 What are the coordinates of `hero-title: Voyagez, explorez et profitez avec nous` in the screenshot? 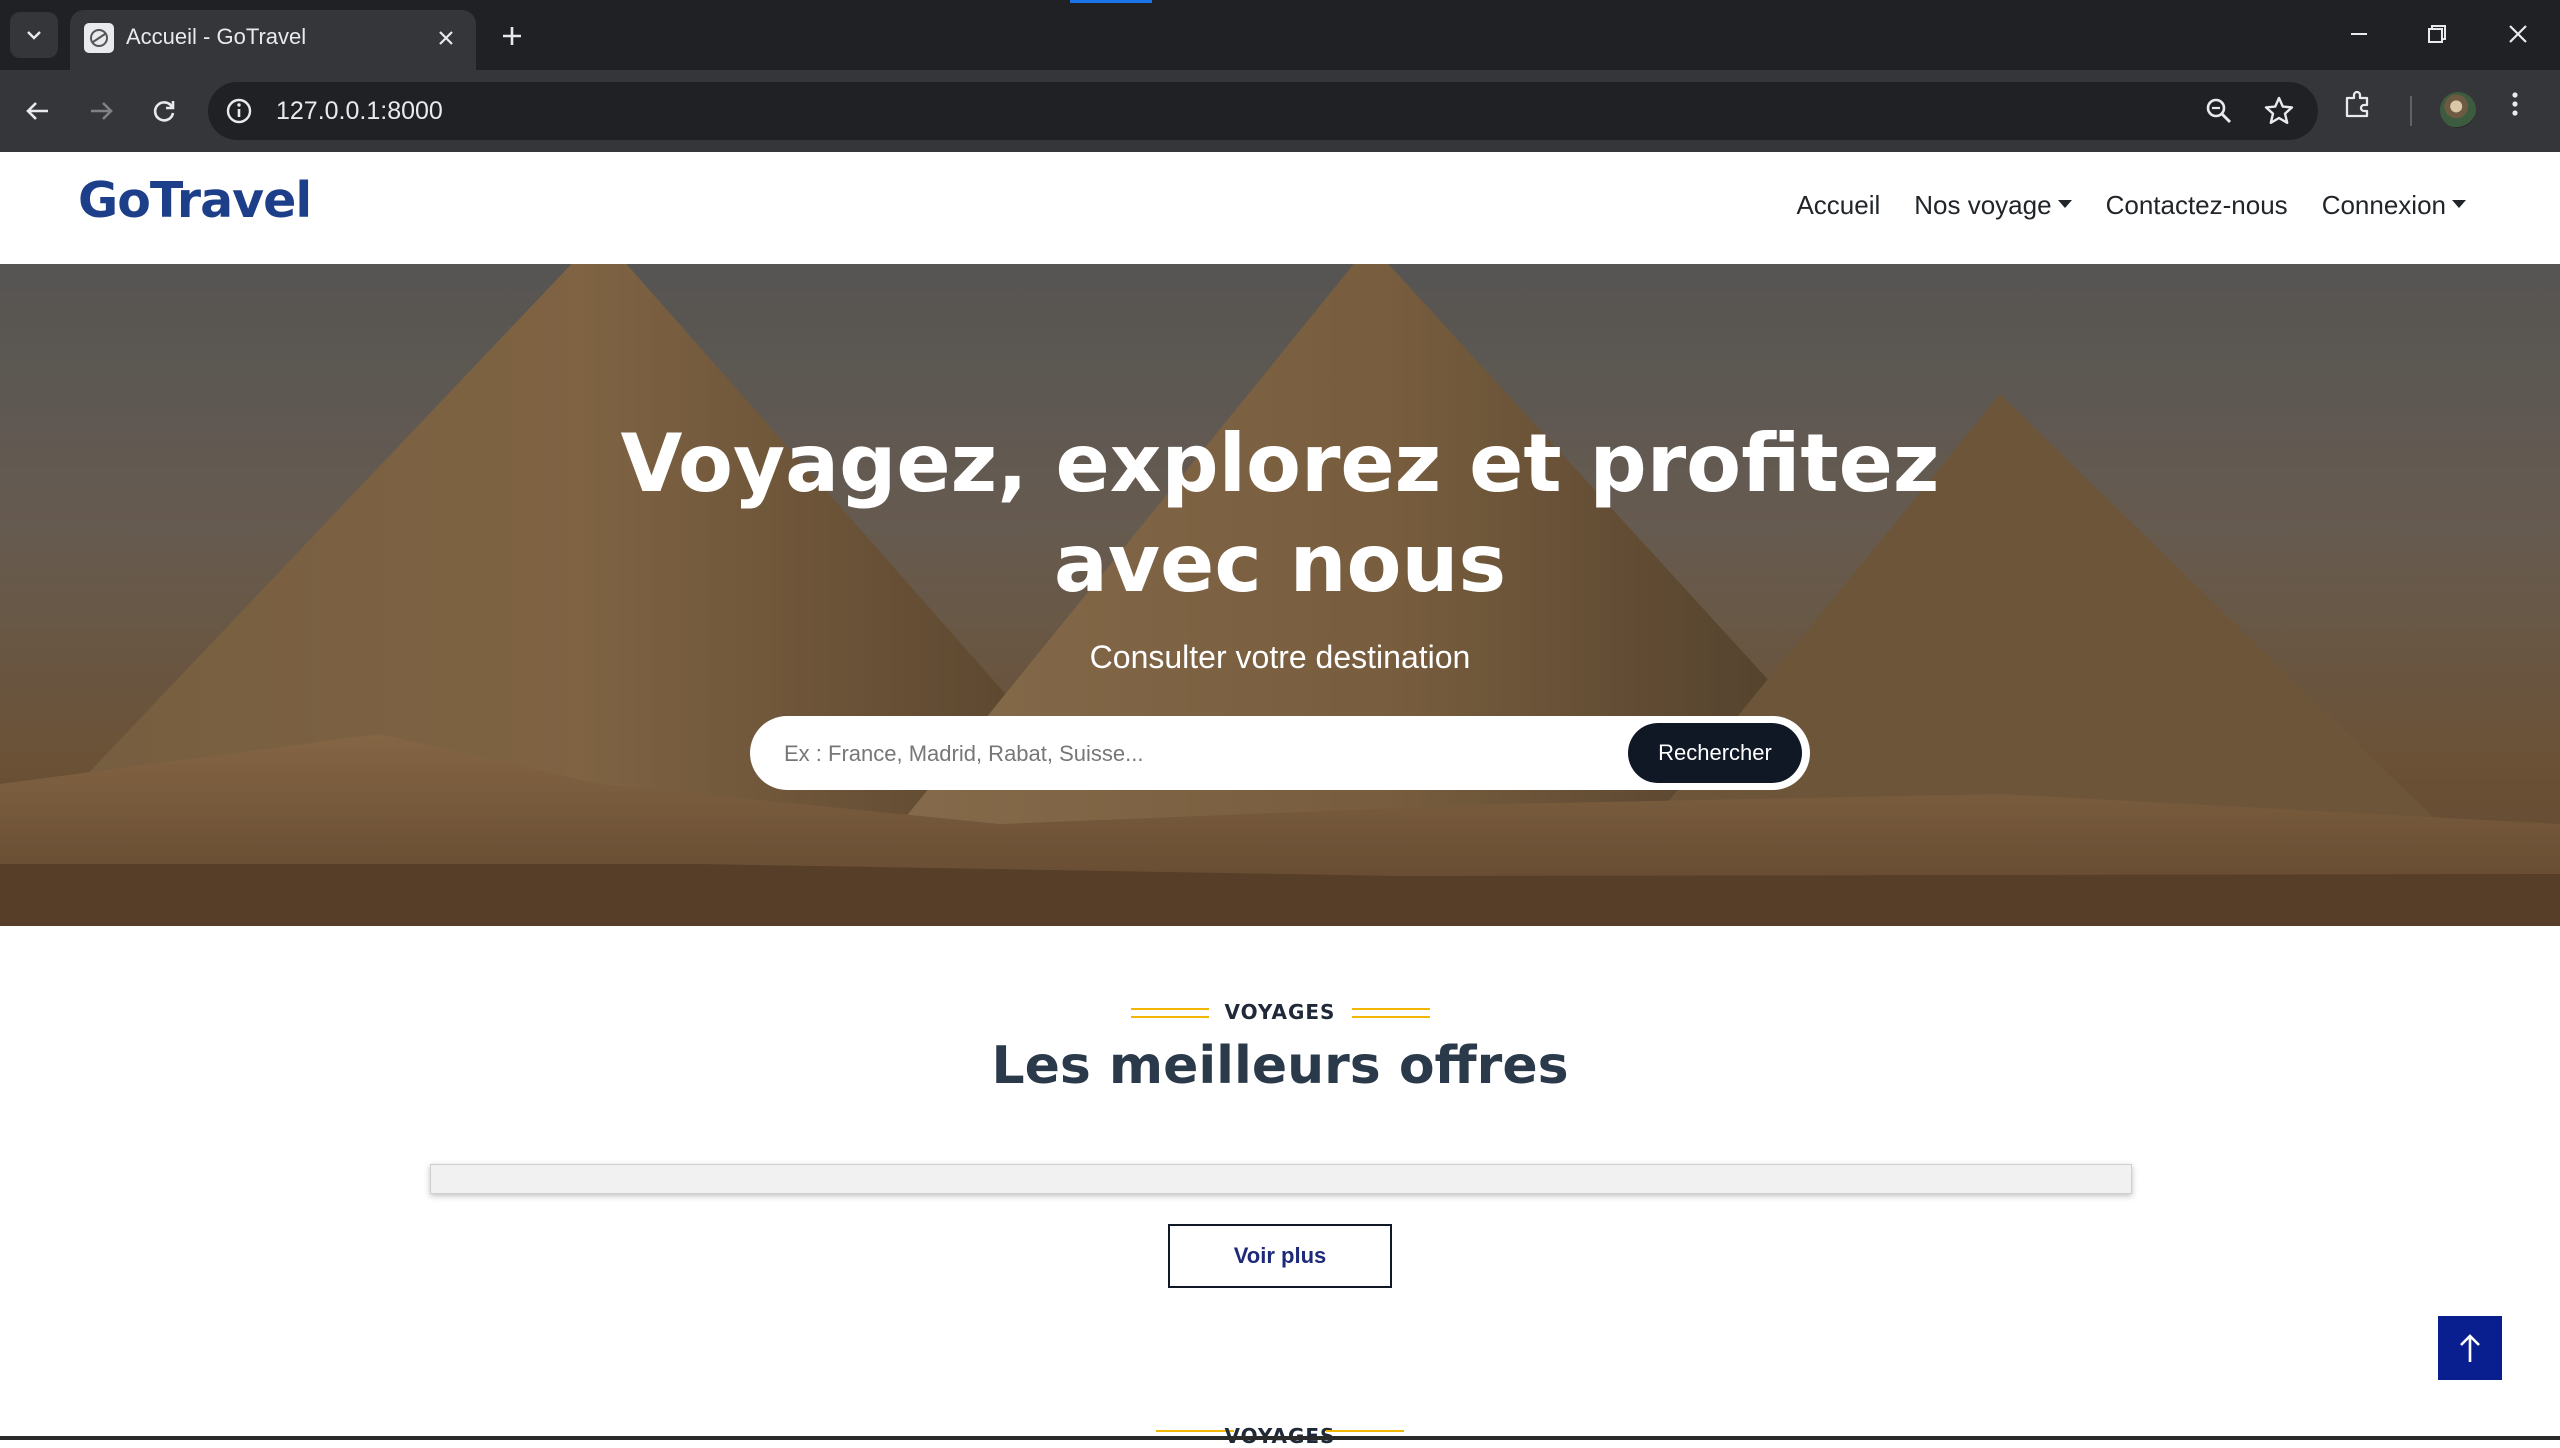 It's located at (1280, 513).